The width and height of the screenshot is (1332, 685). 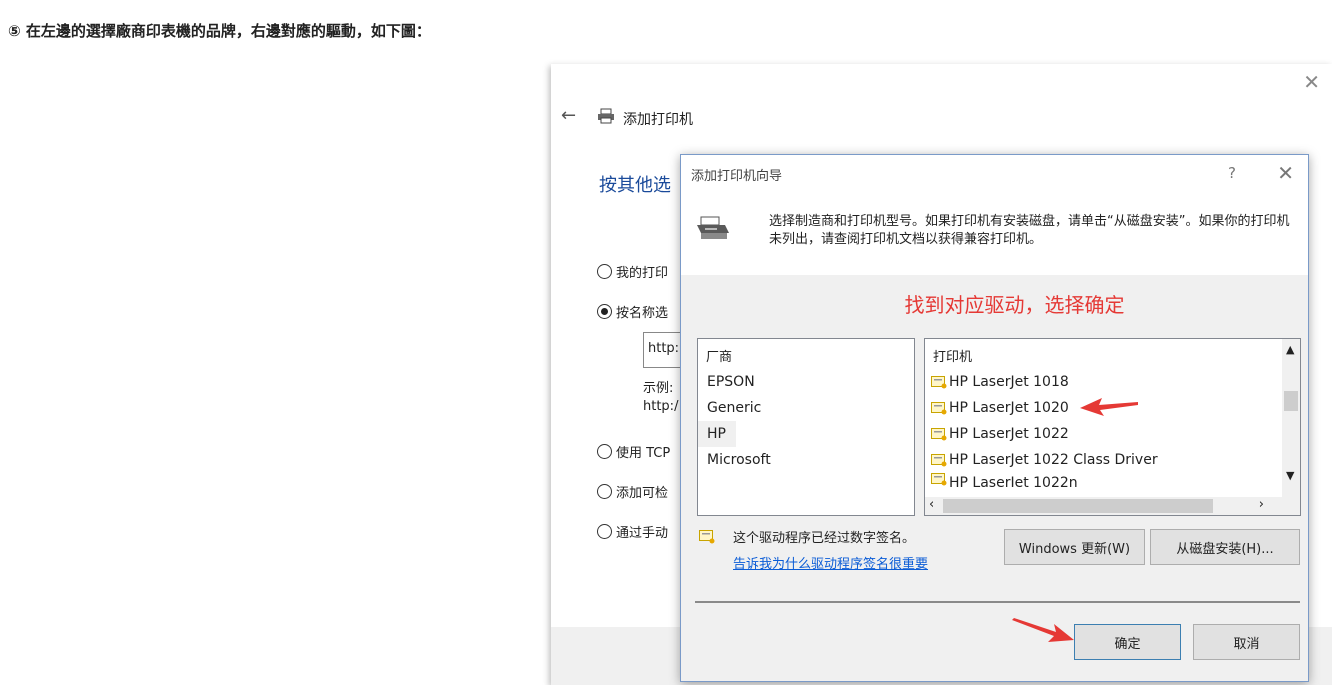 I want to click on example-text: 示例: http:/, so click(x=661, y=397).